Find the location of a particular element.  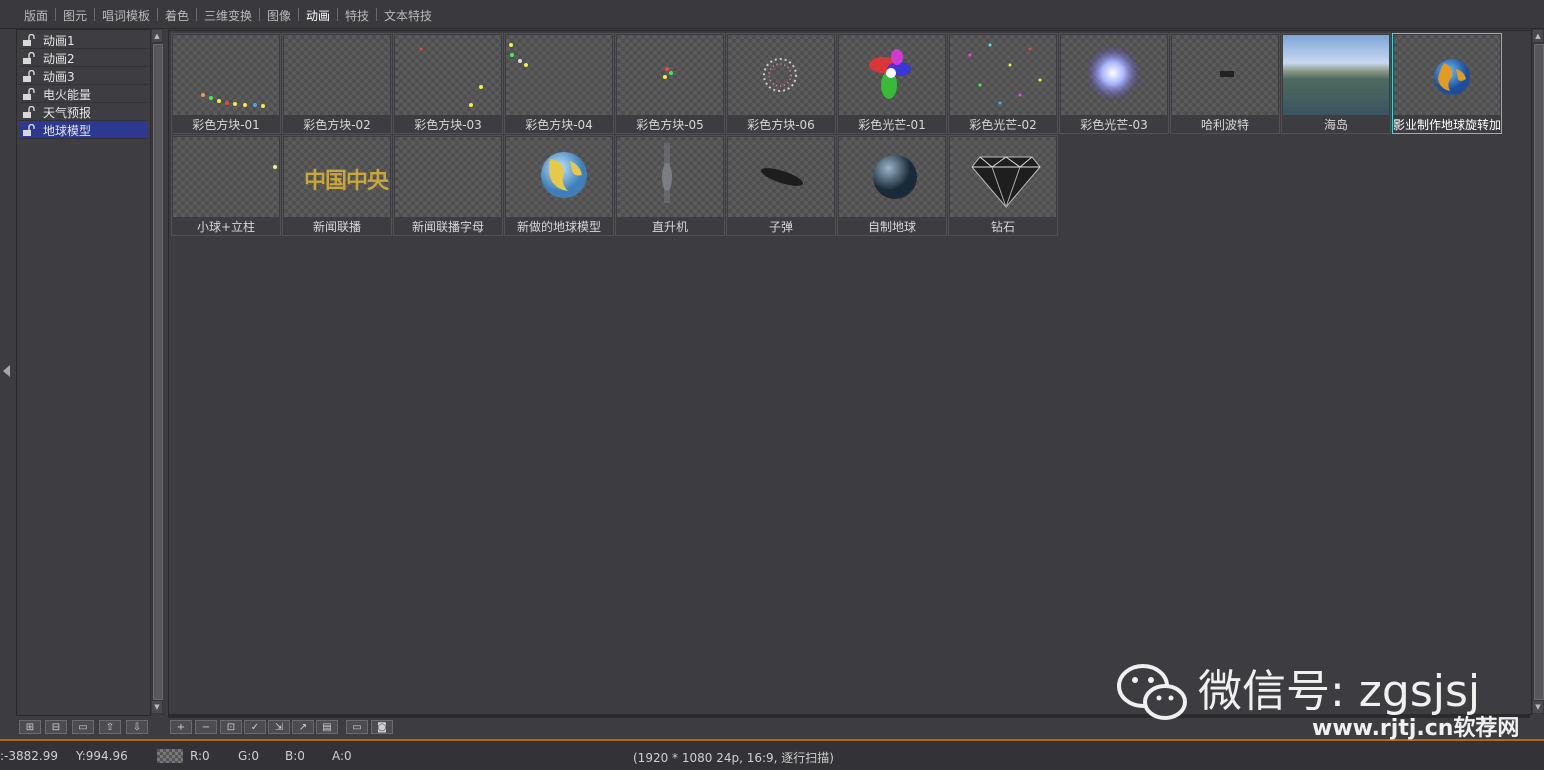

thumbnail-caption: 子弹 is located at coordinates (780, 227).